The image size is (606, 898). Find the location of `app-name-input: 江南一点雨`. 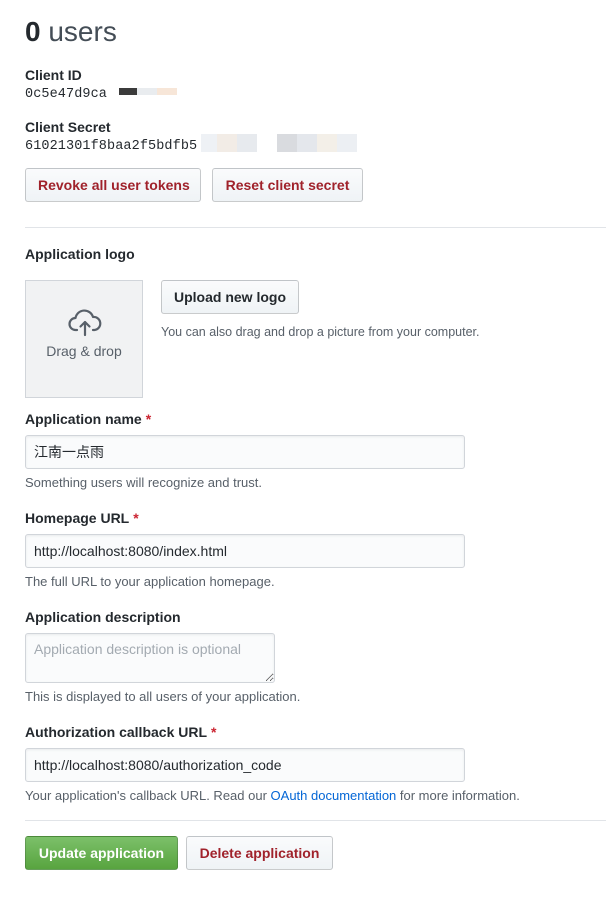

app-name-input: 江南一点雨 is located at coordinates (245, 452).